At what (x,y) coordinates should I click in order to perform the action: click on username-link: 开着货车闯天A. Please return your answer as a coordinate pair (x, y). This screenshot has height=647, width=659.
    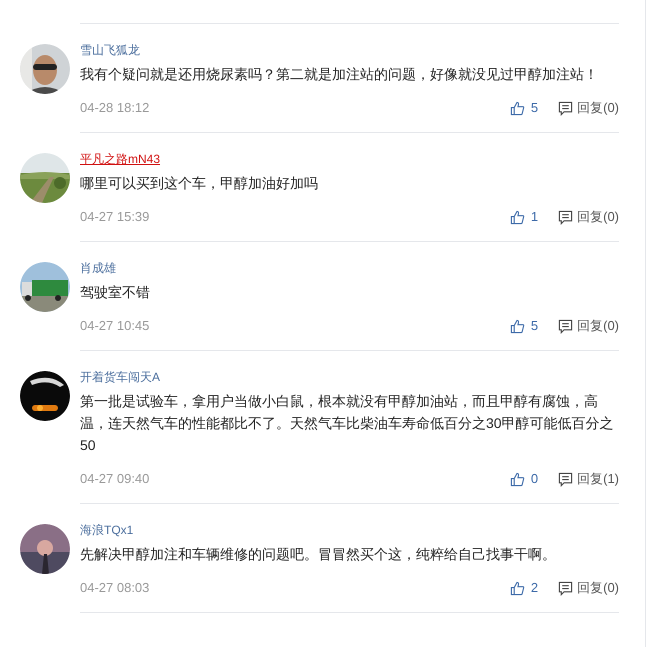
    Looking at the image, I should click on (120, 377).